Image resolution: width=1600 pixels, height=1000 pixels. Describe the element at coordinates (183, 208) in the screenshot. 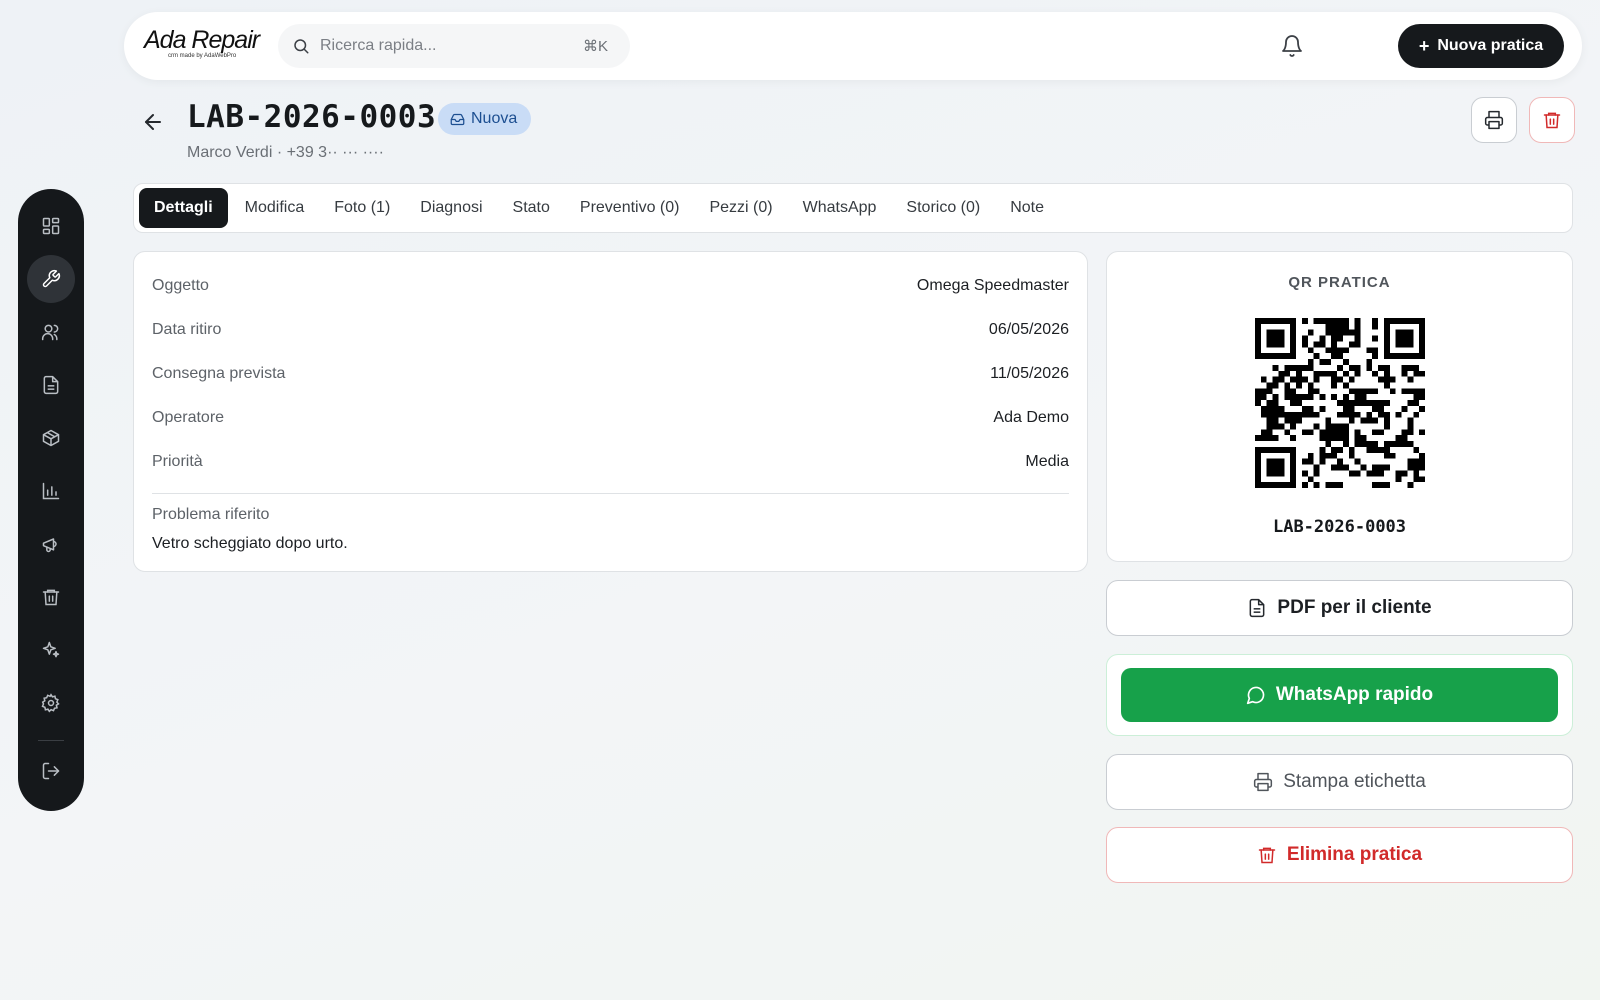

I see `tab-dettagli: Dettagli` at that location.